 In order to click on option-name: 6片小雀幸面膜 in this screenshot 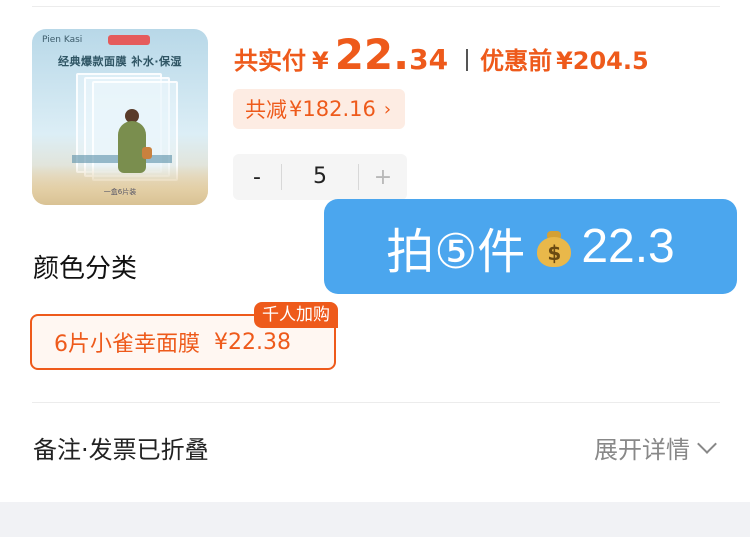, I will do `click(127, 344)`.